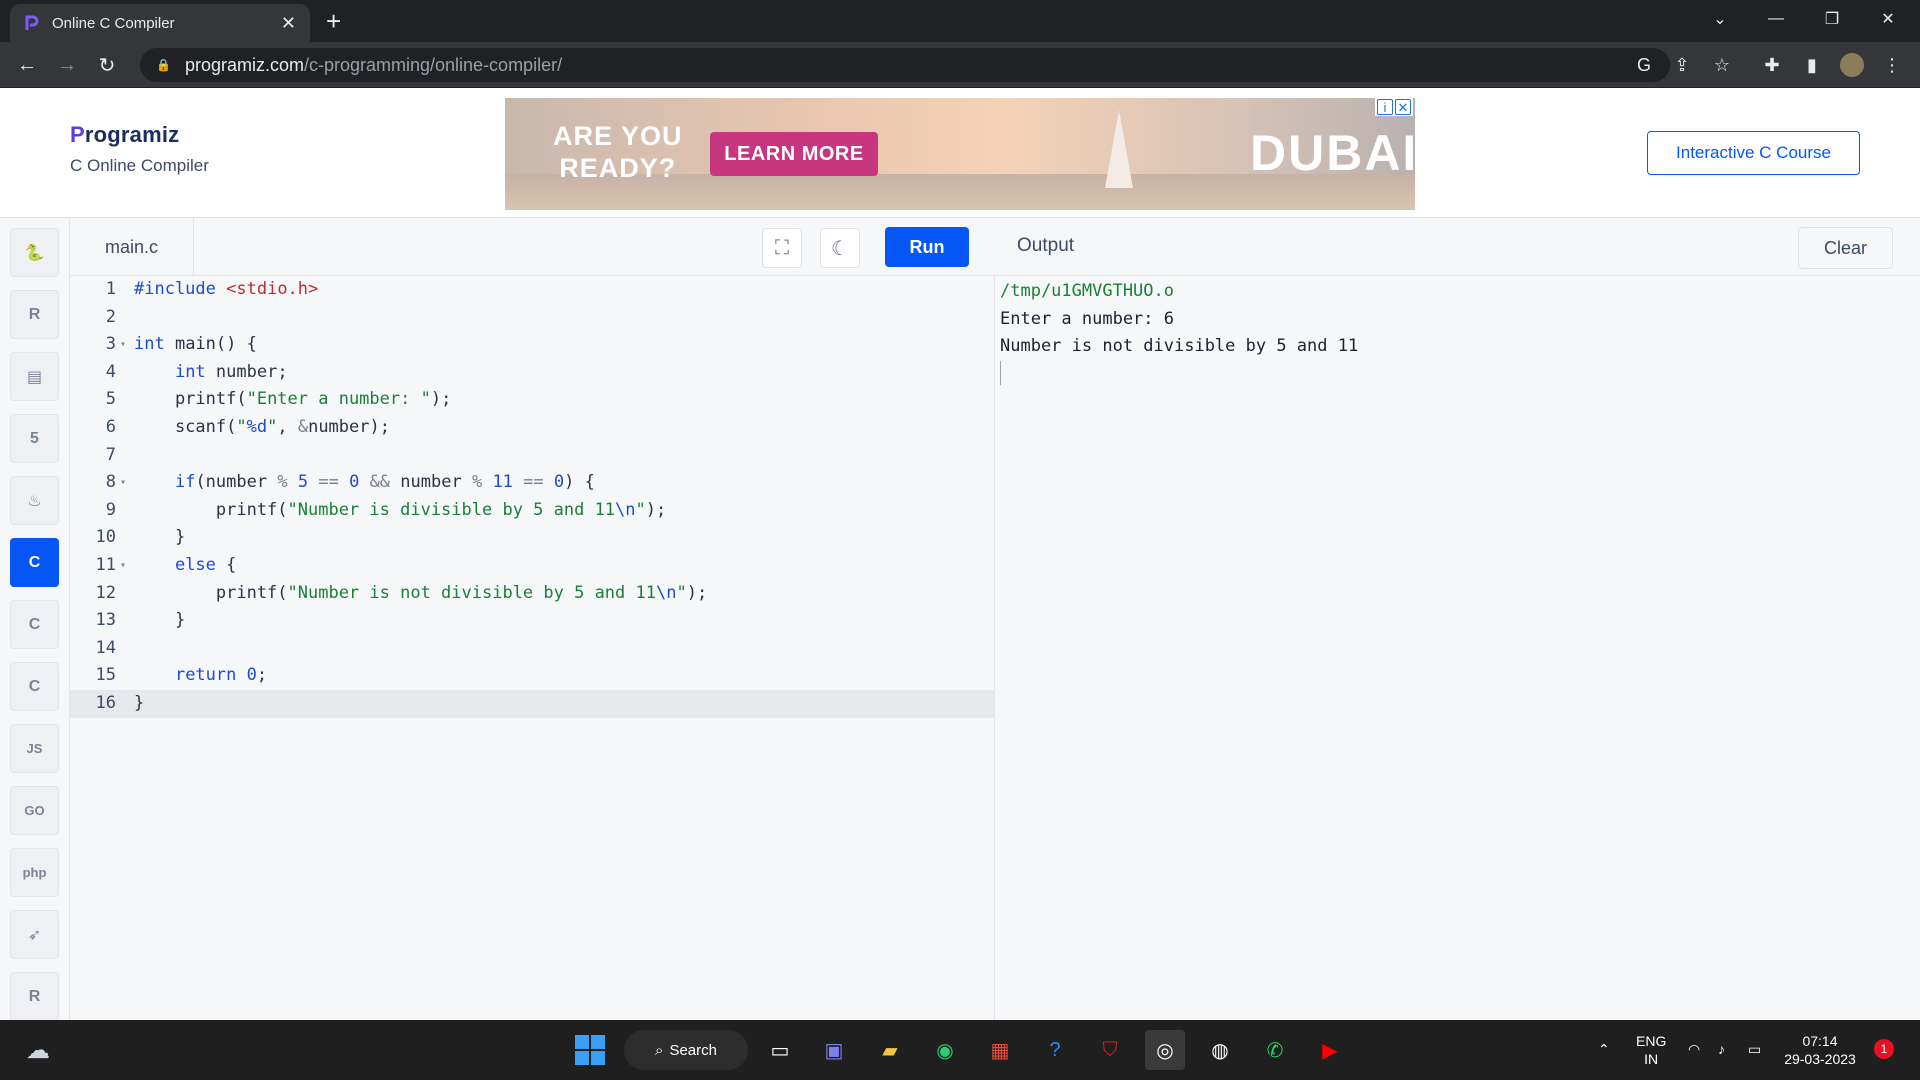 Image resolution: width=1920 pixels, height=1080 pixels. Describe the element at coordinates (288, 23) in the screenshot. I see `tab-close-icon: ✕` at that location.